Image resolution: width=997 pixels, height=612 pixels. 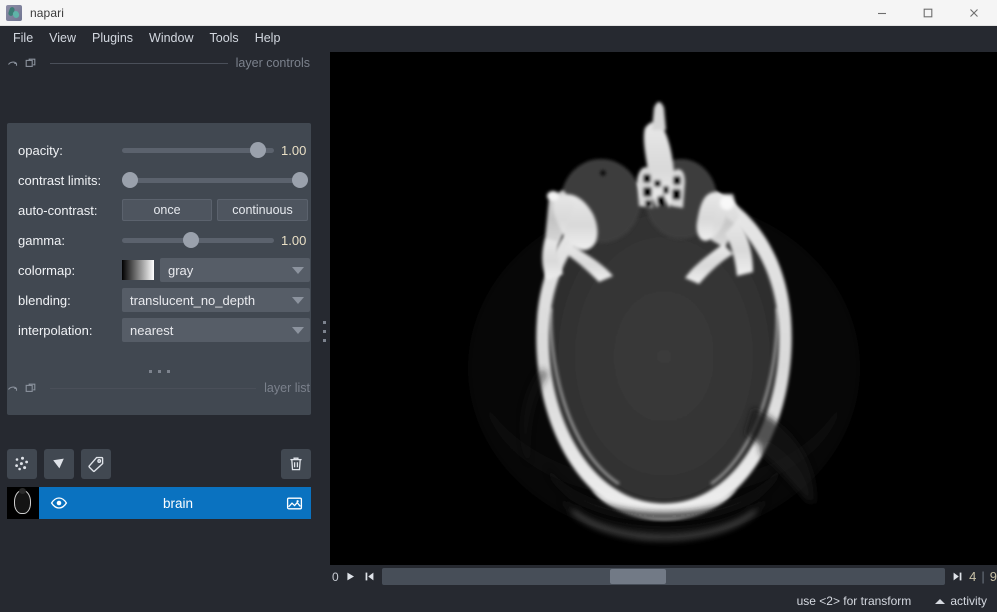 I want to click on title-bar: napari, so click(x=498, y=13).